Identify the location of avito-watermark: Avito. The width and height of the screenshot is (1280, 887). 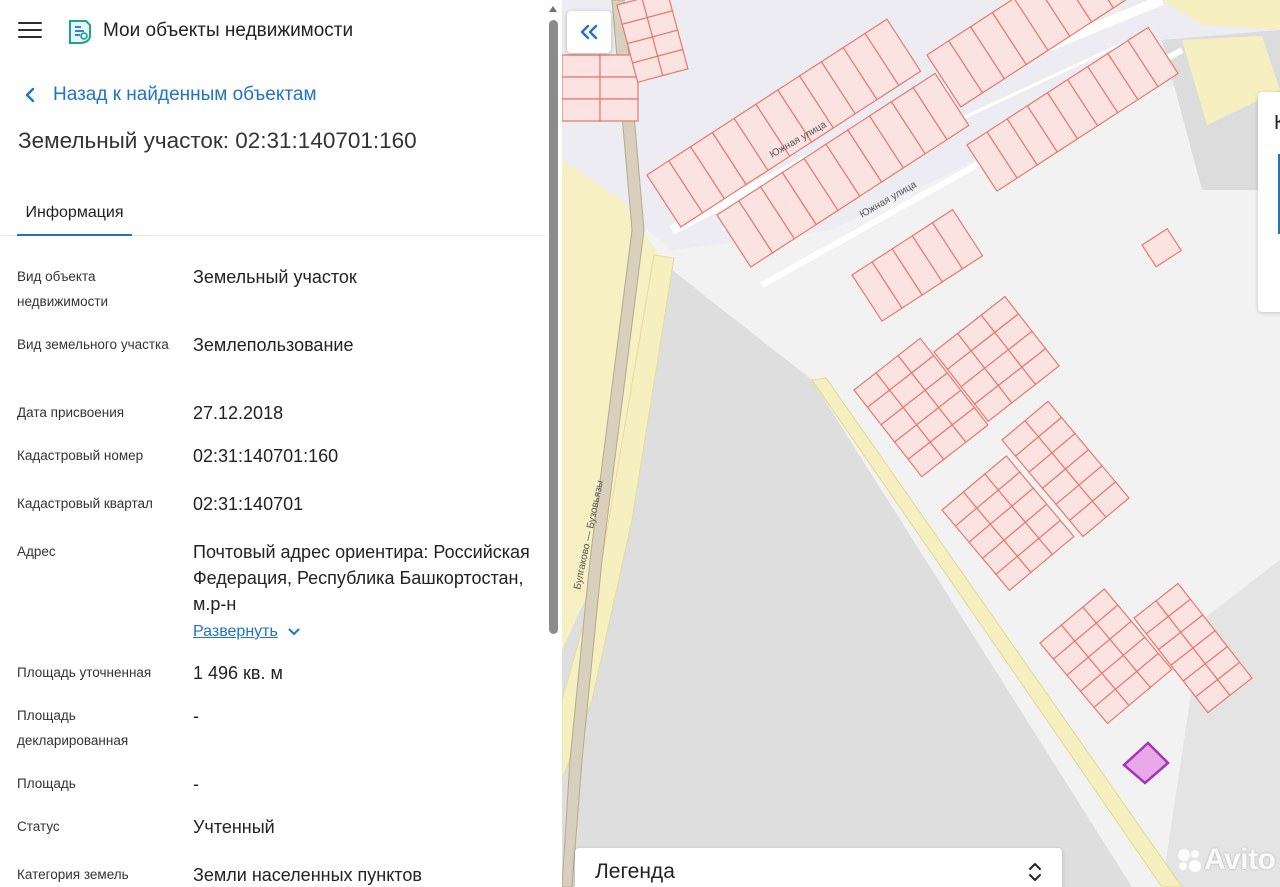
(1225, 860).